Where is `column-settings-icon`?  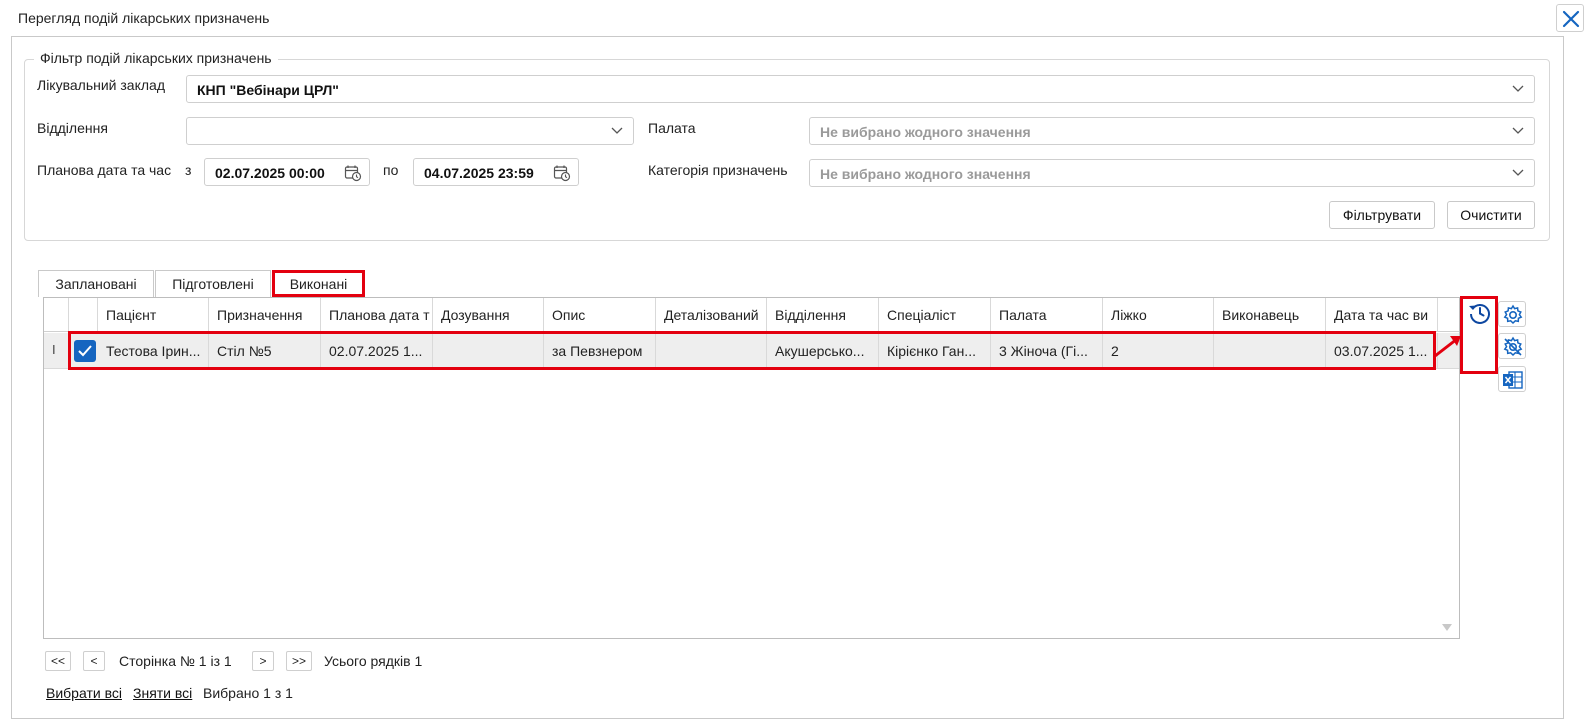 column-settings-icon is located at coordinates (1513, 346).